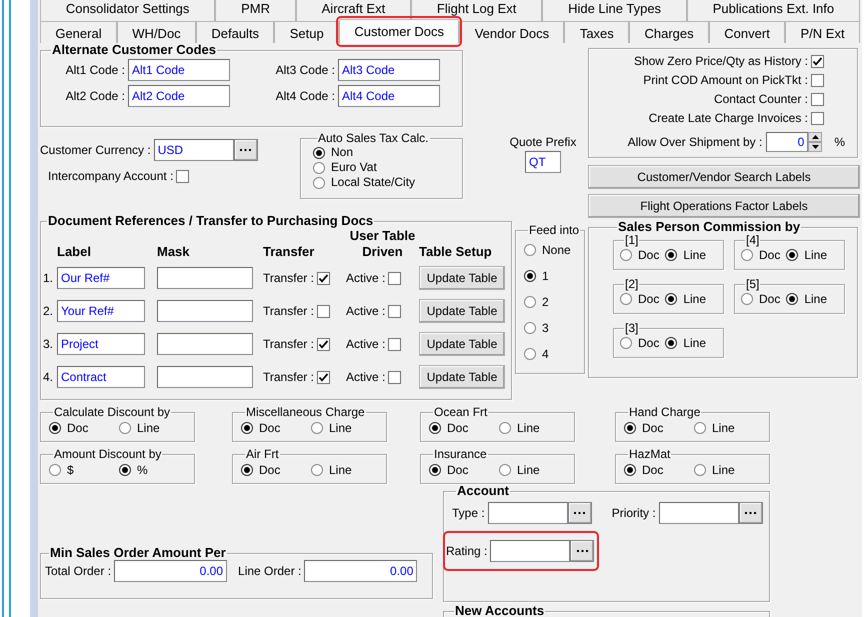 The image size is (867, 617). What do you see at coordinates (289, 252) in the screenshot?
I see `column-header: Transfer` at bounding box center [289, 252].